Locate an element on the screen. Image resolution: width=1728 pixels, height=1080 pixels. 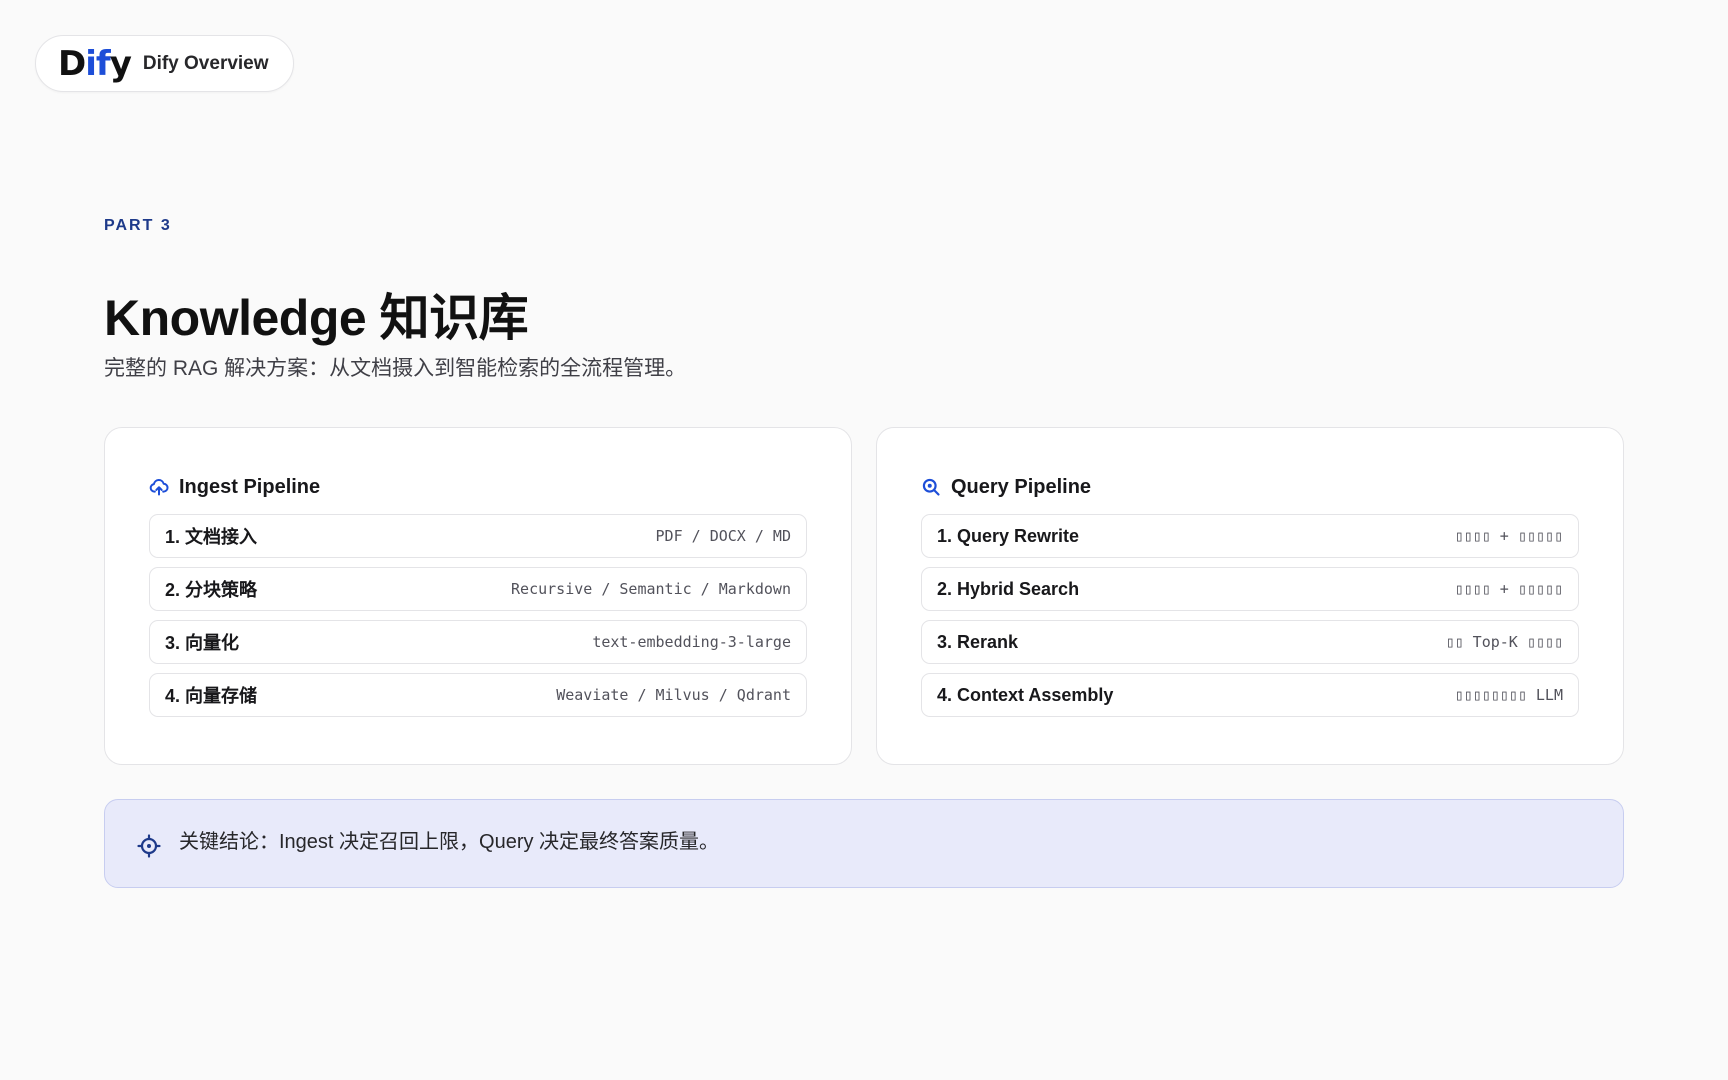
section-label: PART 3 is located at coordinates (138, 225).